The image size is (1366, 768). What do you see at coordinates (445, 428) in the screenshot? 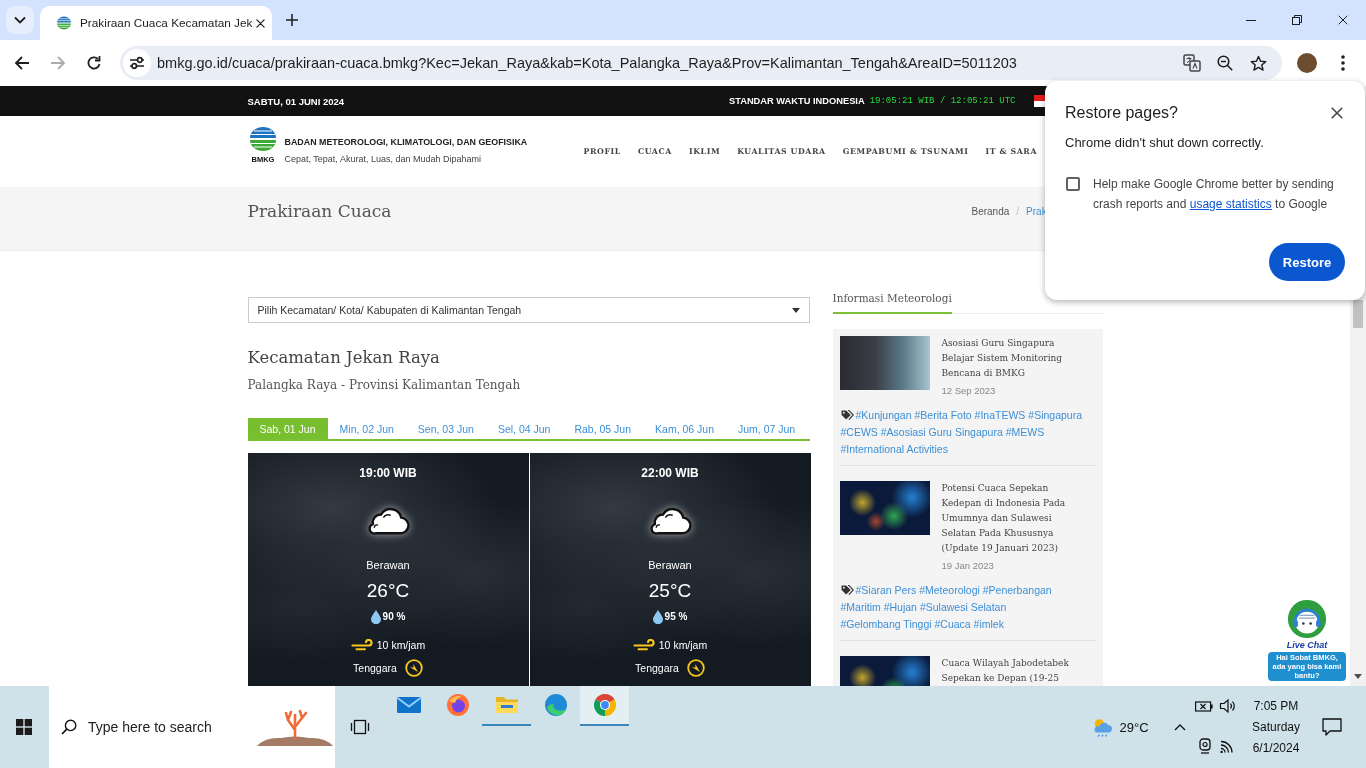
I see `day-tab: Sen, 03 Jun` at bounding box center [445, 428].